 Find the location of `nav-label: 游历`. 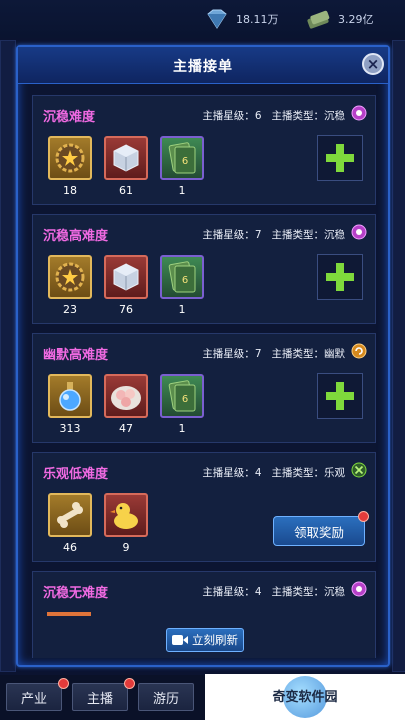

nav-label: 游历 is located at coordinates (165, 699).